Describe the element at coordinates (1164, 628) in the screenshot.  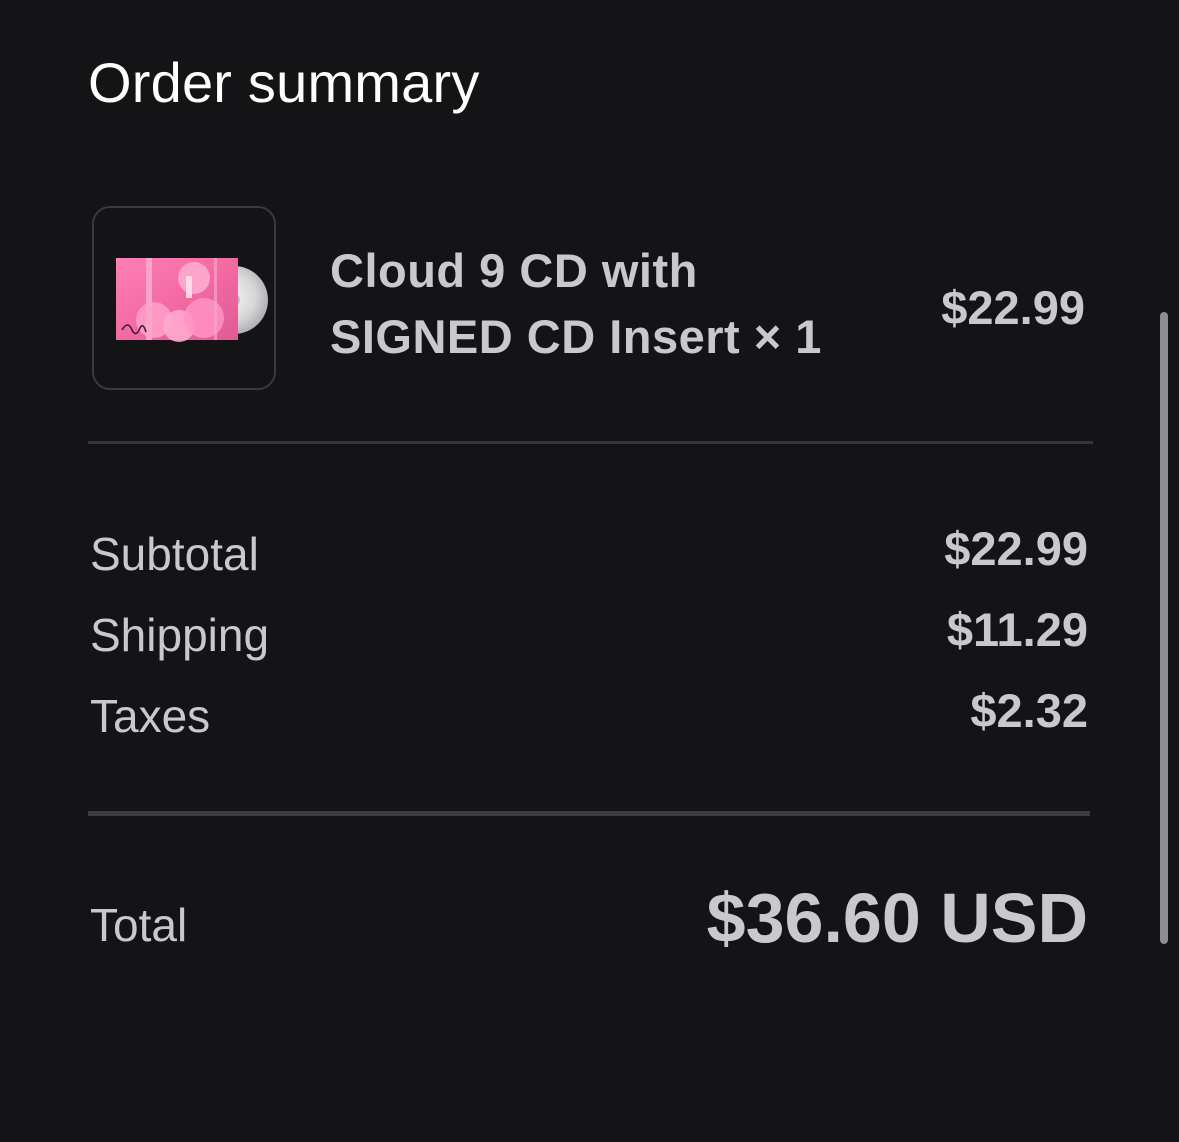
I see `scrollbar` at that location.